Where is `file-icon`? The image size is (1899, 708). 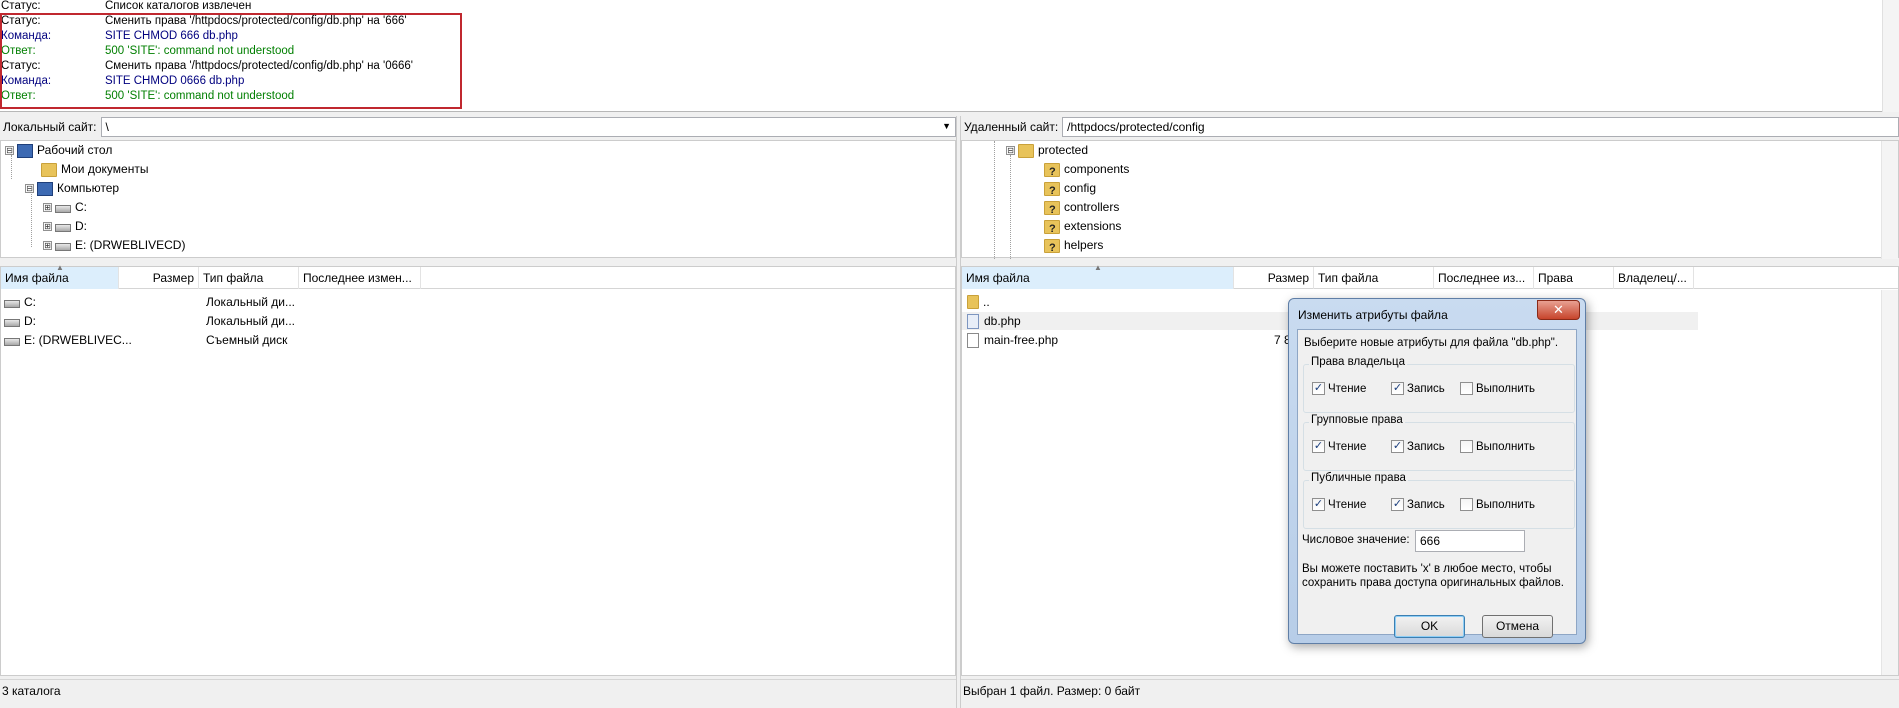 file-icon is located at coordinates (973, 340).